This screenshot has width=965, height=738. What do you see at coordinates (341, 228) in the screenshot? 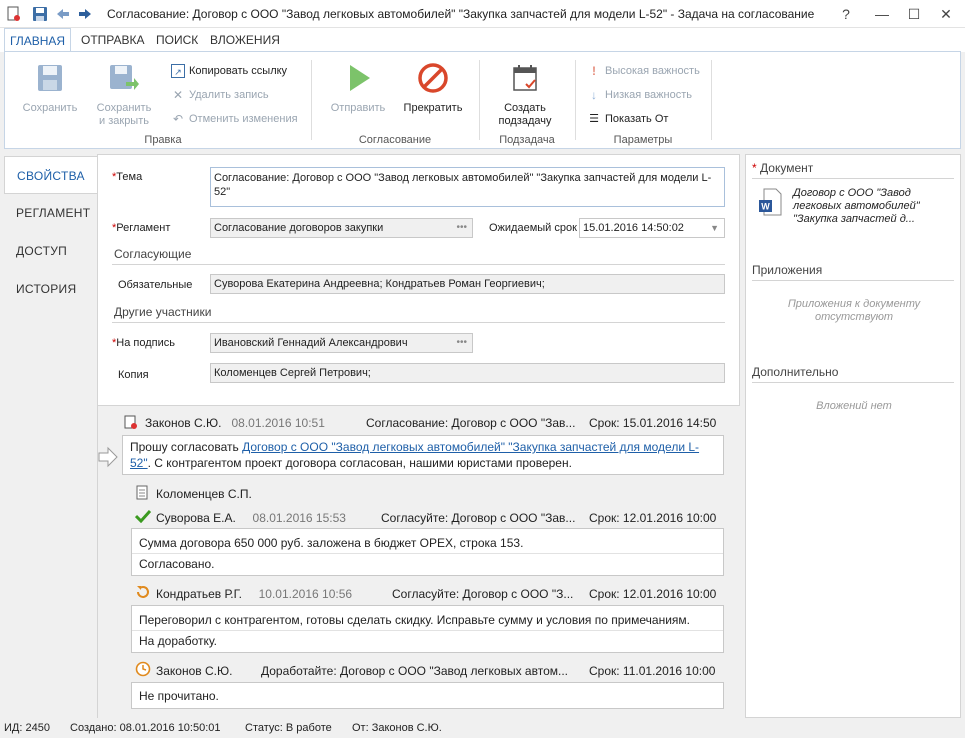
I see `reglament-field: Согласование договоров закупки •••` at bounding box center [341, 228].